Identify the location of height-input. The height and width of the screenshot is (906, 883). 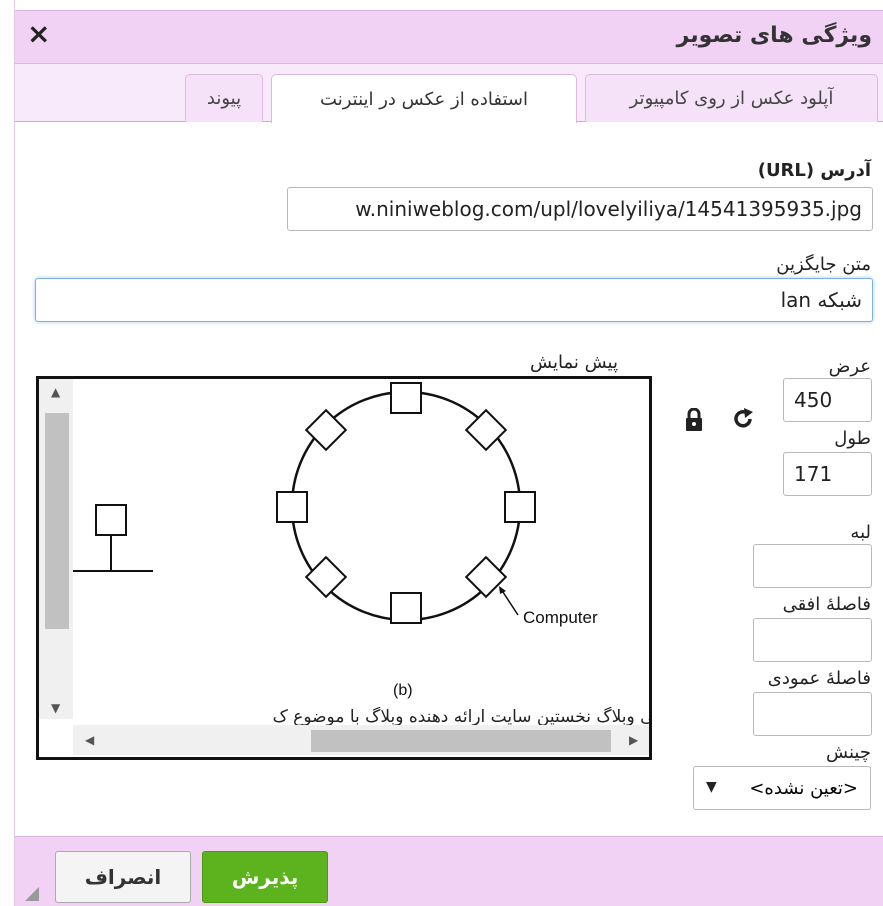
(827, 474).